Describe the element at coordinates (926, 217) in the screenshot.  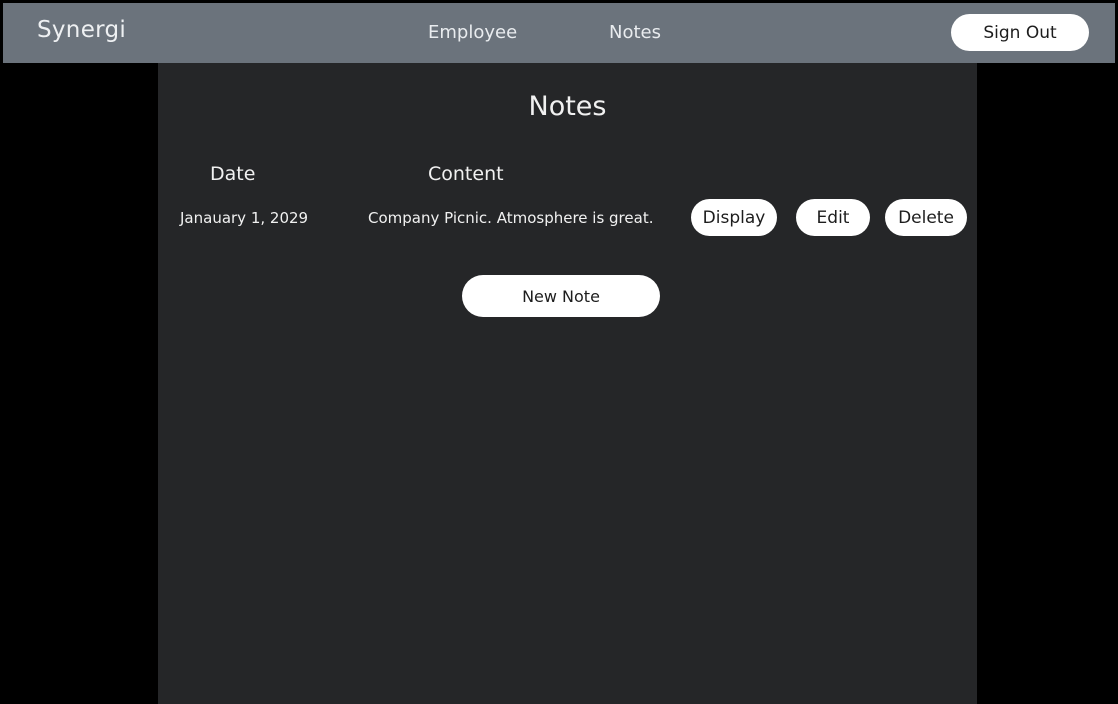
I see `delete-button: Delete` at that location.